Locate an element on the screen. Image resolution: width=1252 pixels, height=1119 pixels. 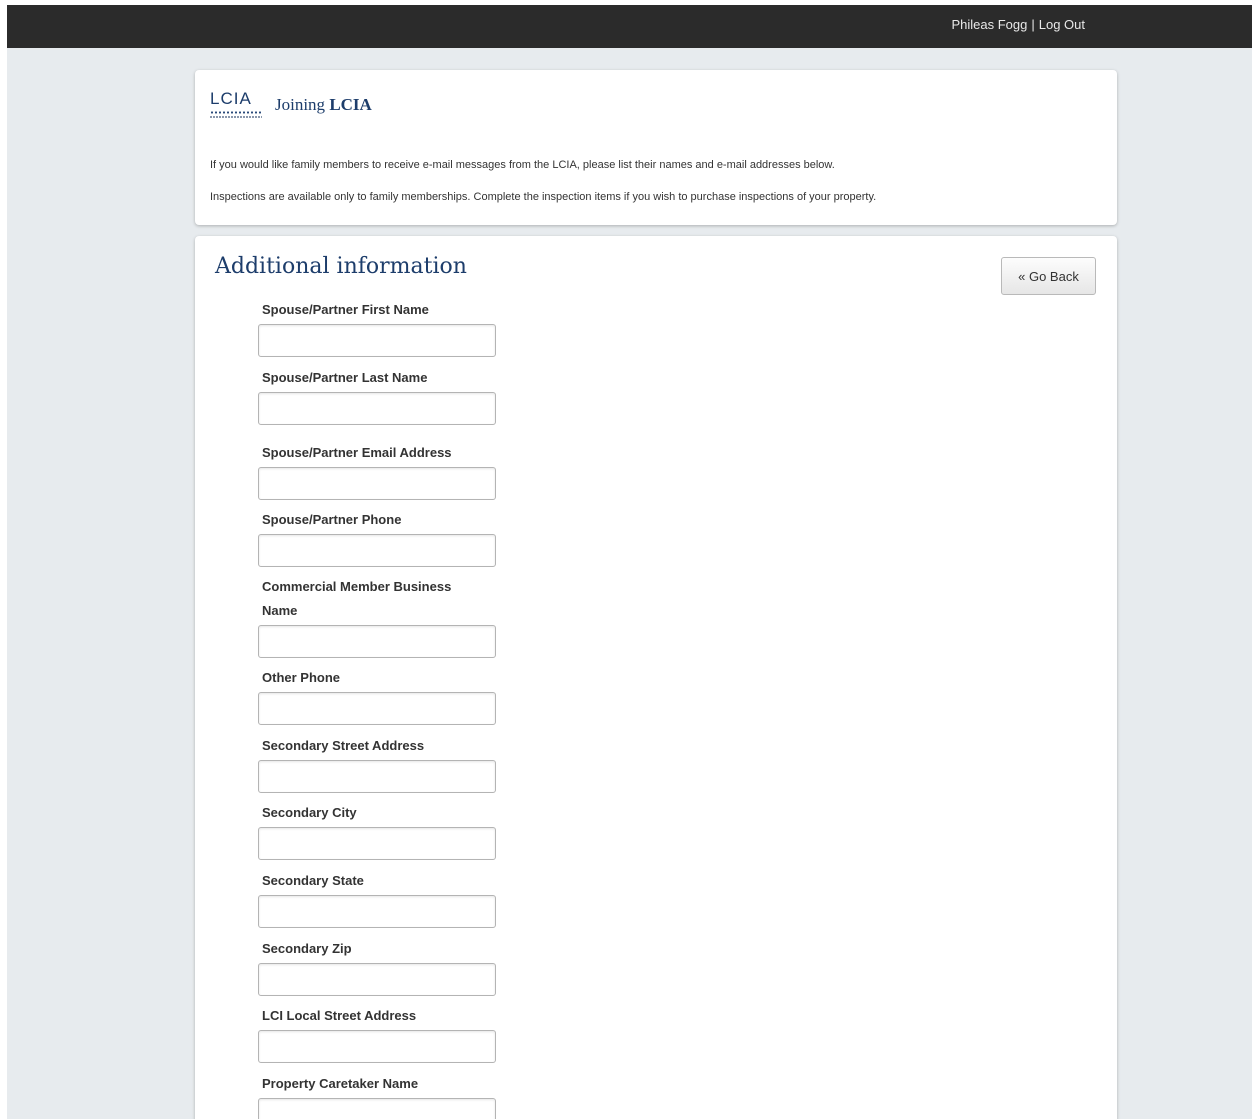
go-back-button: « Go Back is located at coordinates (1048, 276).